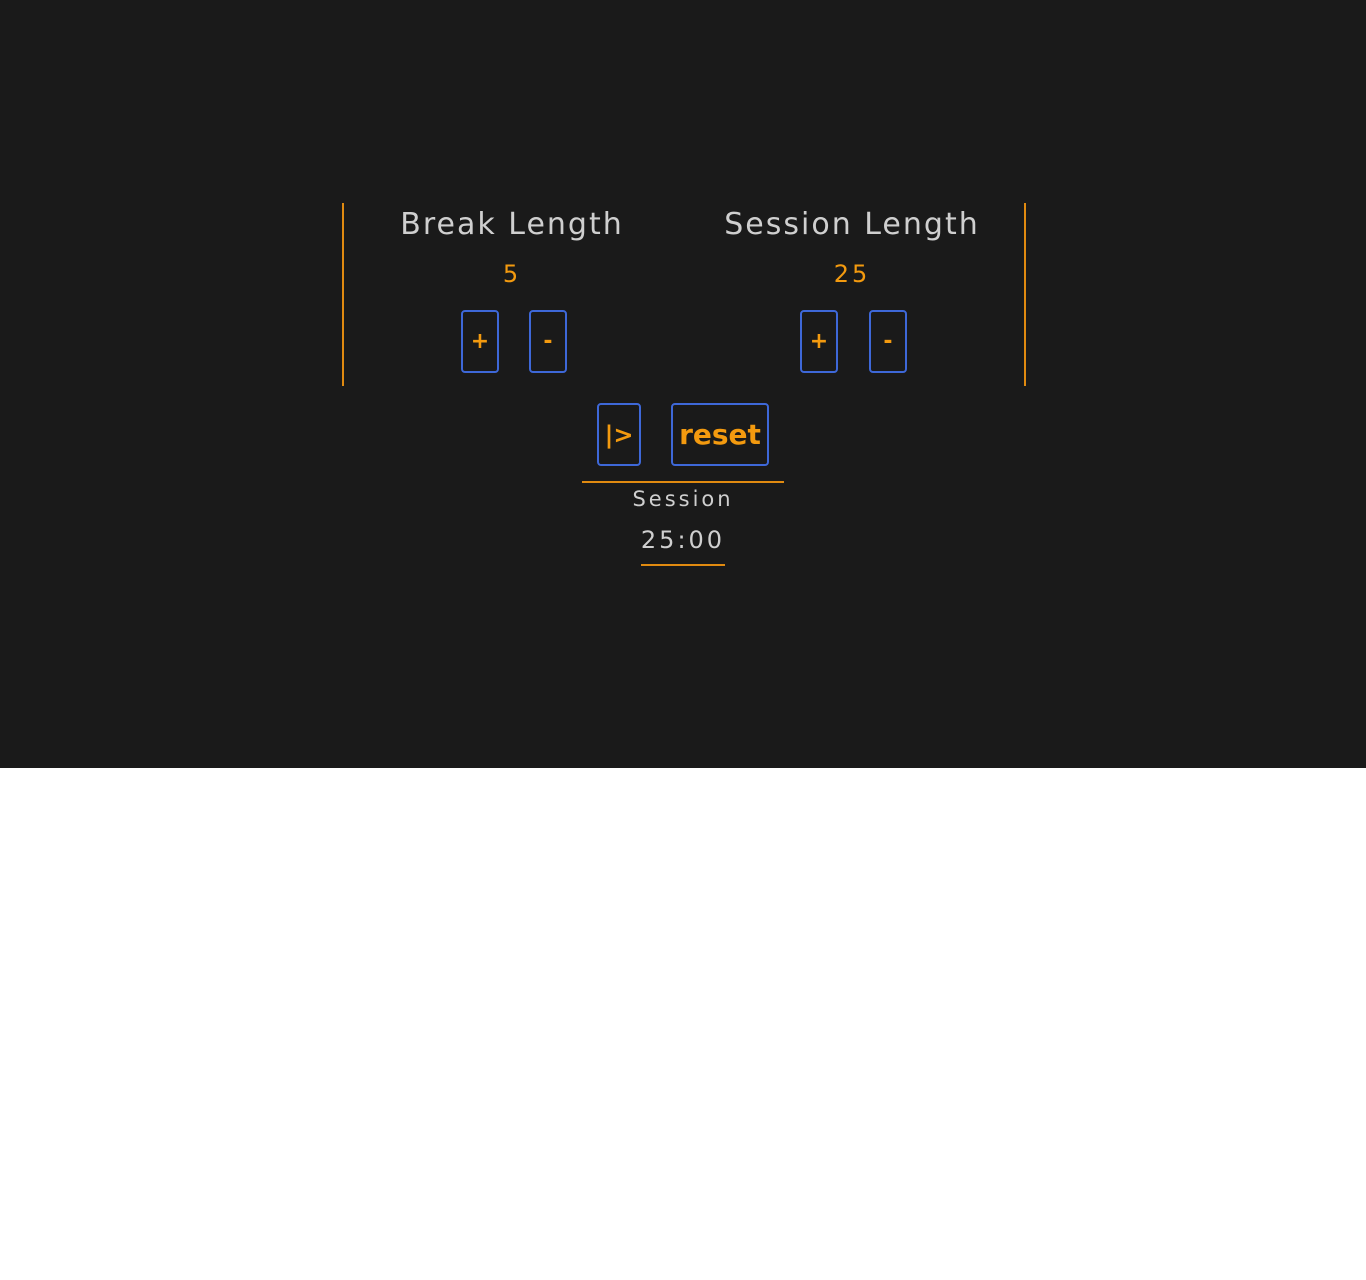 The image size is (1366, 1280). Describe the element at coordinates (683, 565) in the screenshot. I see `timer-underline` at that location.